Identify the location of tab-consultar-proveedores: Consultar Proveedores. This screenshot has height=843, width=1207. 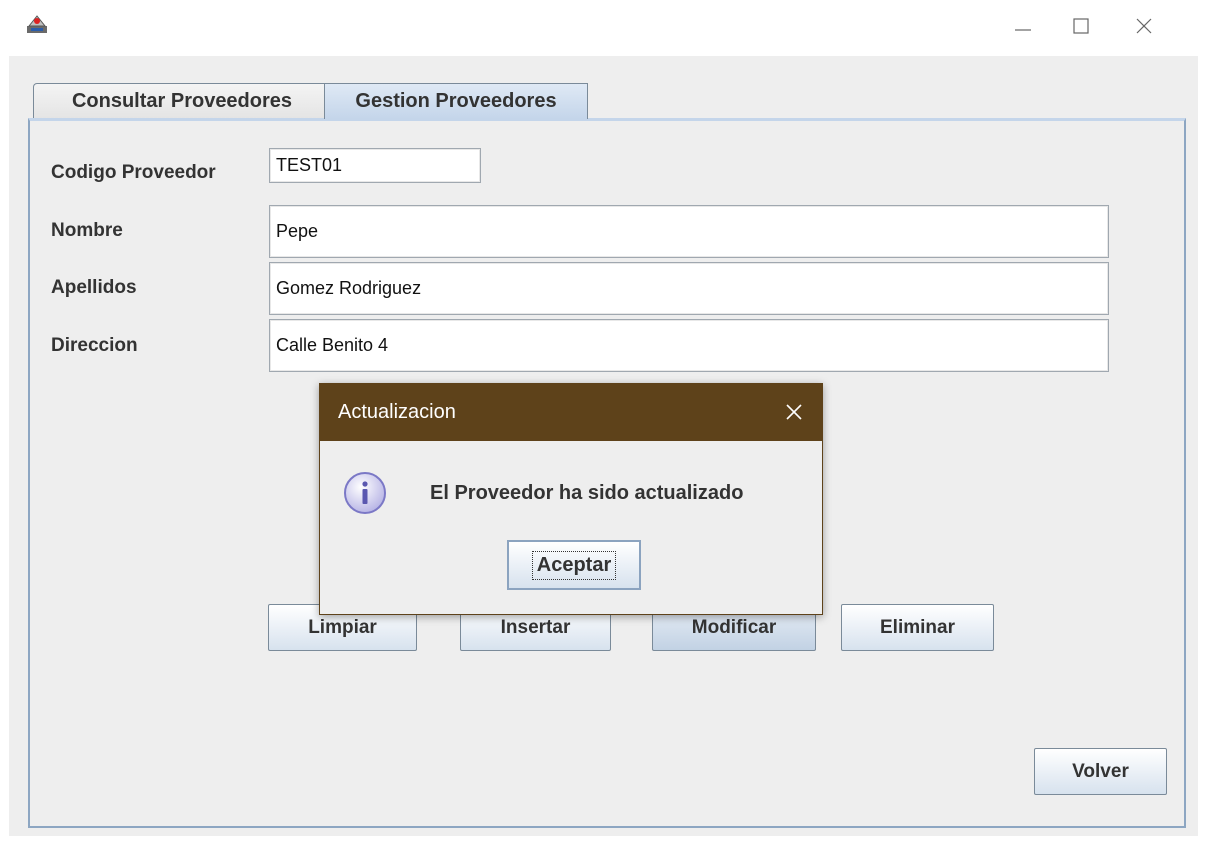
(182, 101).